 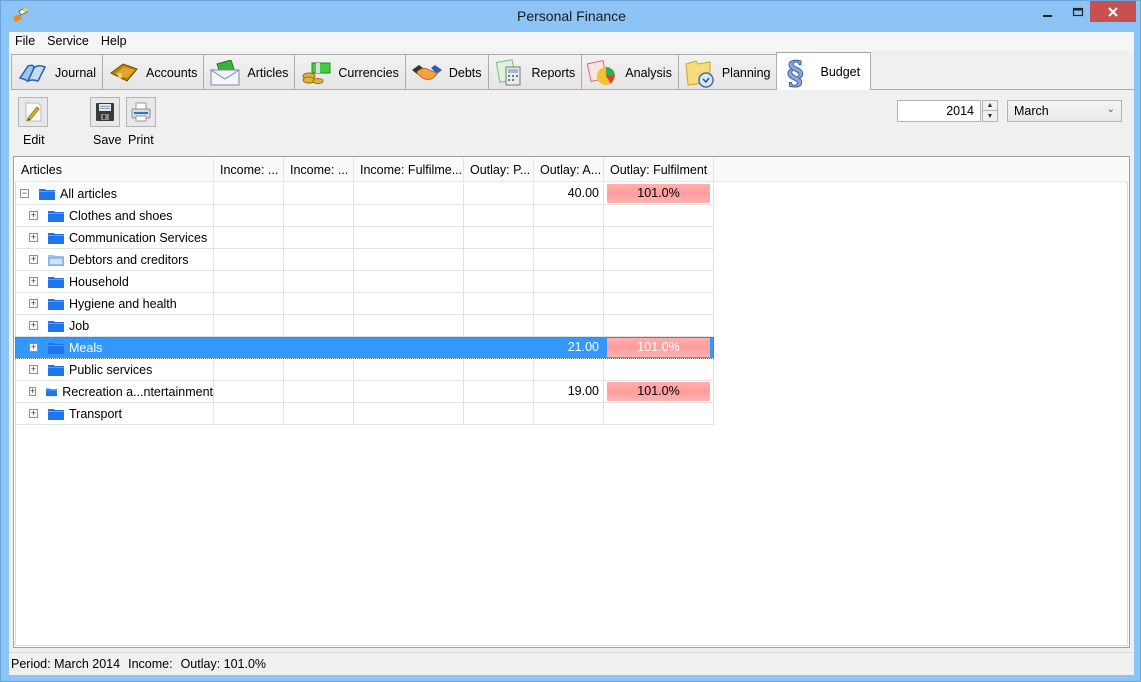 I want to click on print-button, so click(x=141, y=112).